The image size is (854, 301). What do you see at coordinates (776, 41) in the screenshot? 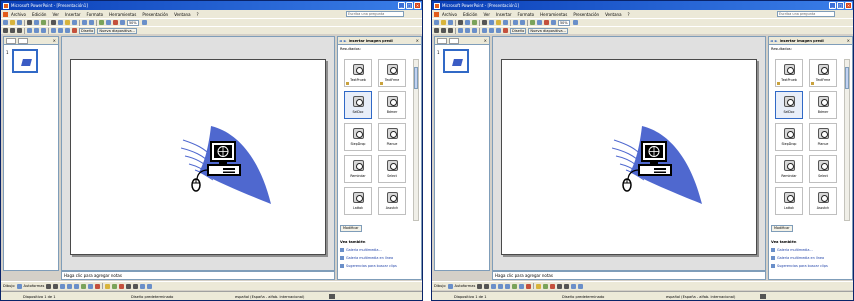
I see `forward-icon: ►` at bounding box center [776, 41].